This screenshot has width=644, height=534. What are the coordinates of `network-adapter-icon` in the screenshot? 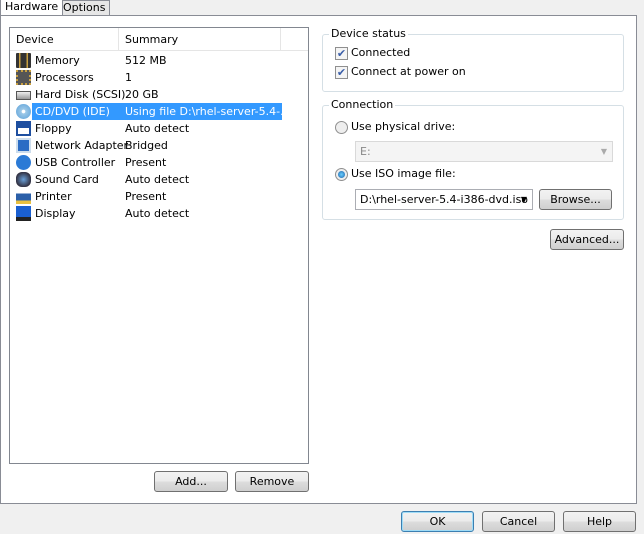 It's located at (23, 145).